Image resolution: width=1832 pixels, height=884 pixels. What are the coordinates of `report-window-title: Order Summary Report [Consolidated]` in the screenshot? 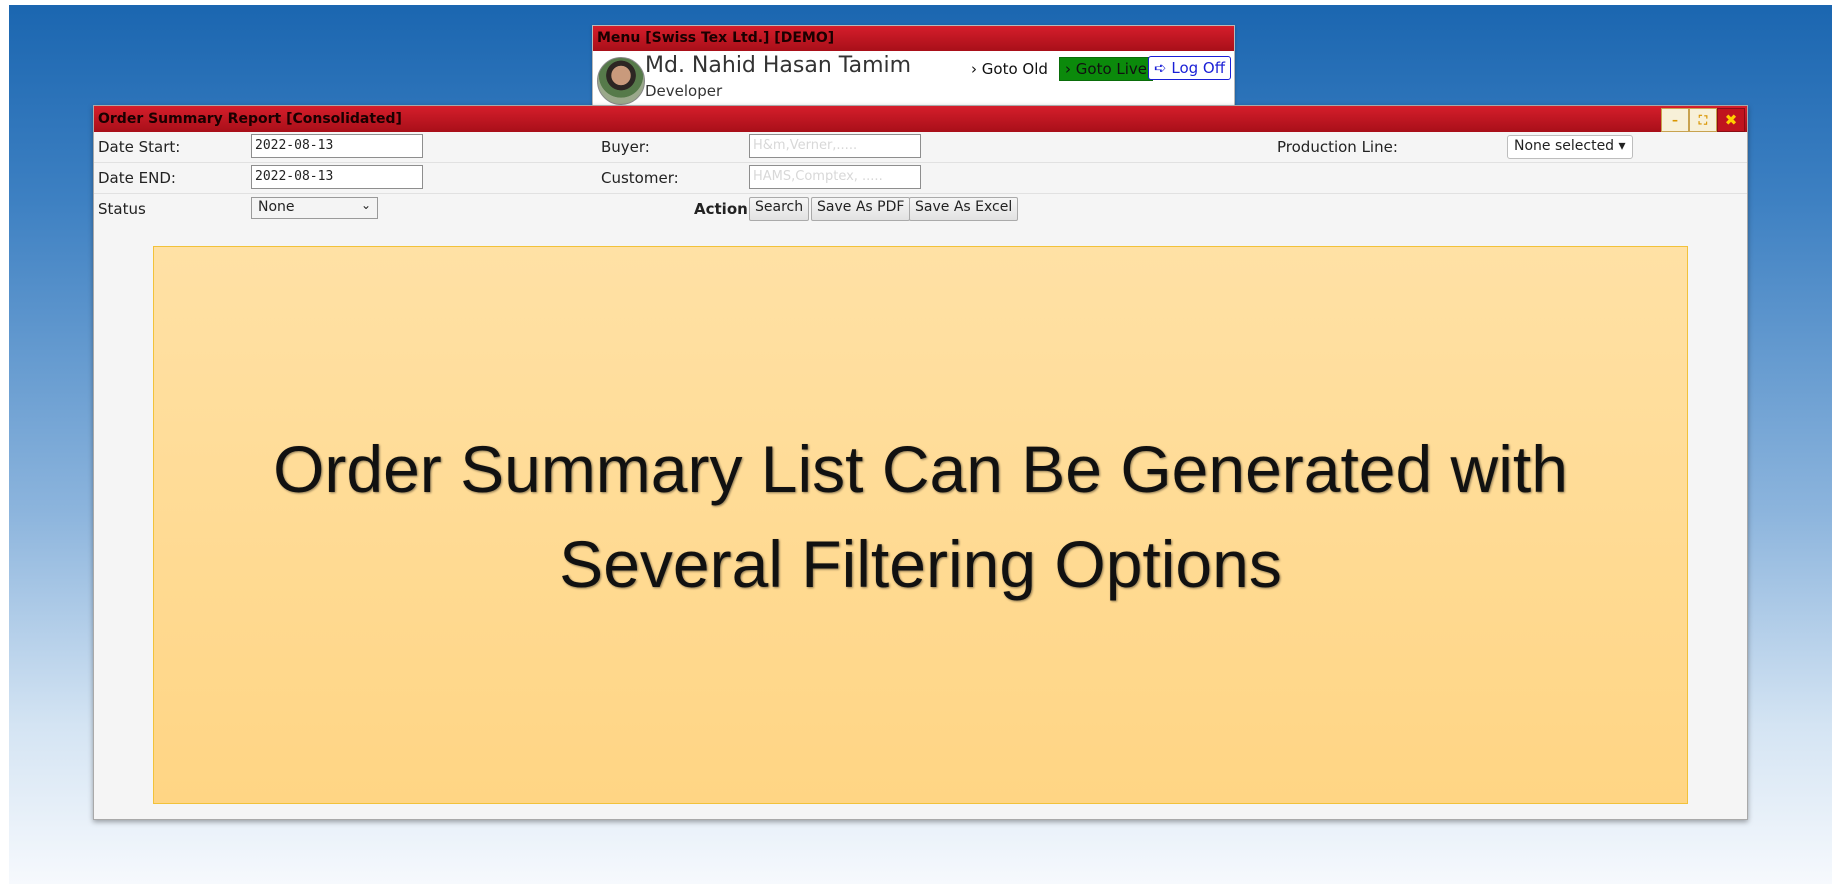 It's located at (250, 119).